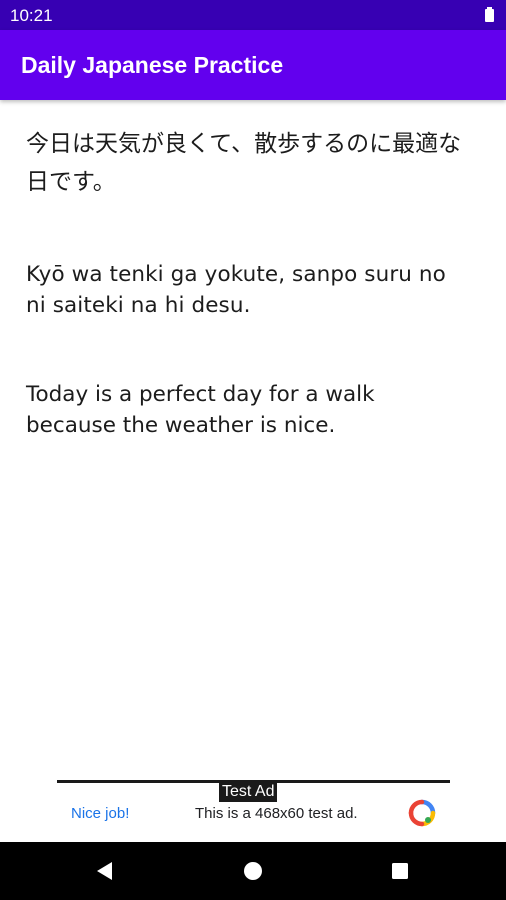 This screenshot has height=900, width=506. What do you see at coordinates (248, 792) in the screenshot?
I see `ad-label: Test Ad` at bounding box center [248, 792].